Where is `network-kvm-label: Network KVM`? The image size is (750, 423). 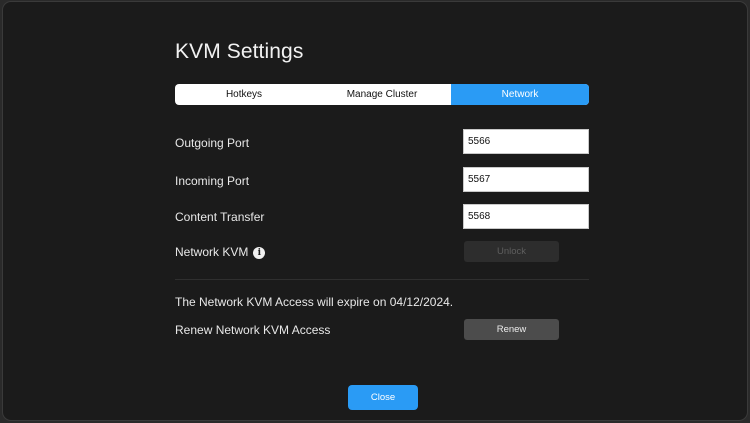 network-kvm-label: Network KVM is located at coordinates (212, 252).